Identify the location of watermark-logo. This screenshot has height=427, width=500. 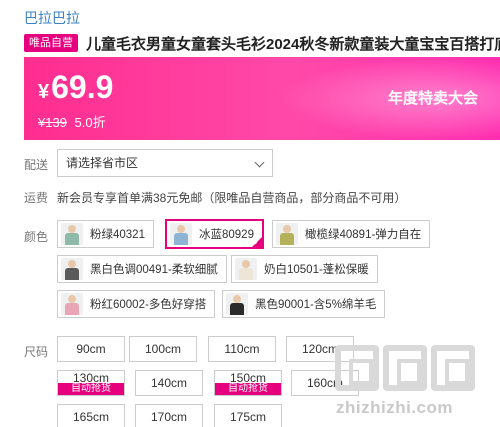
(405, 368).